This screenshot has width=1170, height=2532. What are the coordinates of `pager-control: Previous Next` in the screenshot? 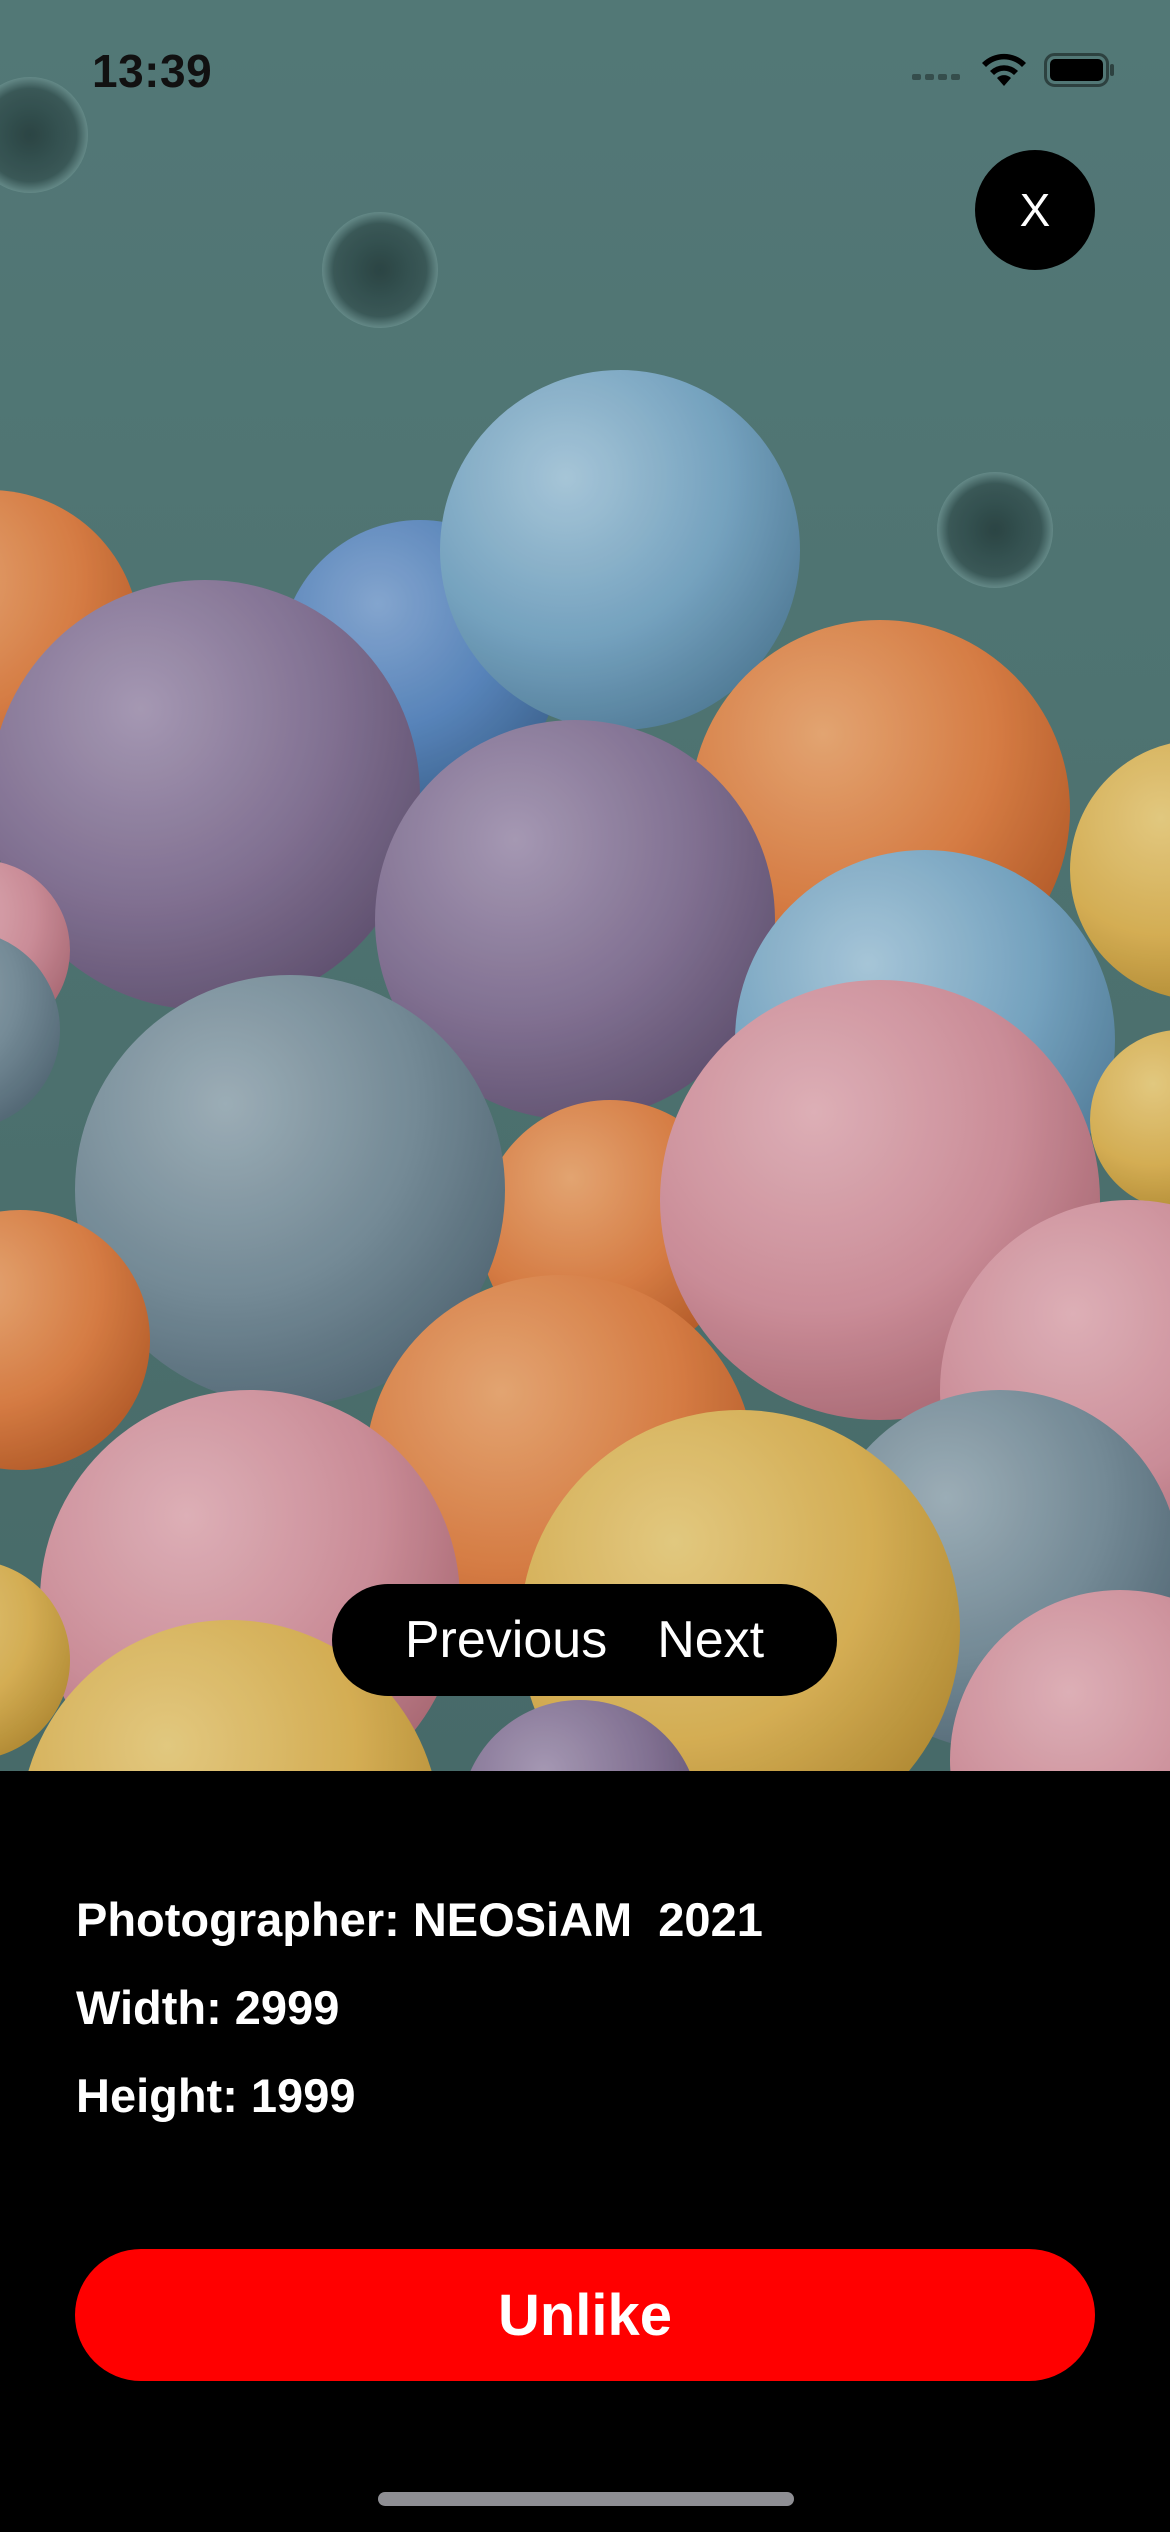 It's located at (584, 1640).